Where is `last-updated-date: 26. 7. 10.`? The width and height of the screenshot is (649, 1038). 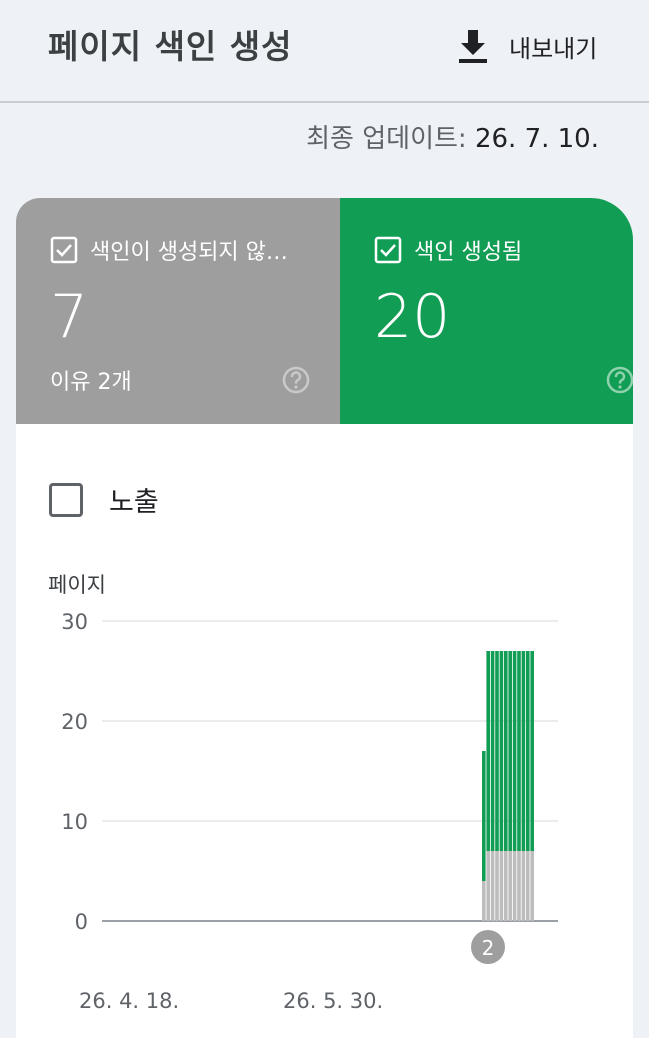
last-updated-date: 26. 7. 10. is located at coordinates (536, 139).